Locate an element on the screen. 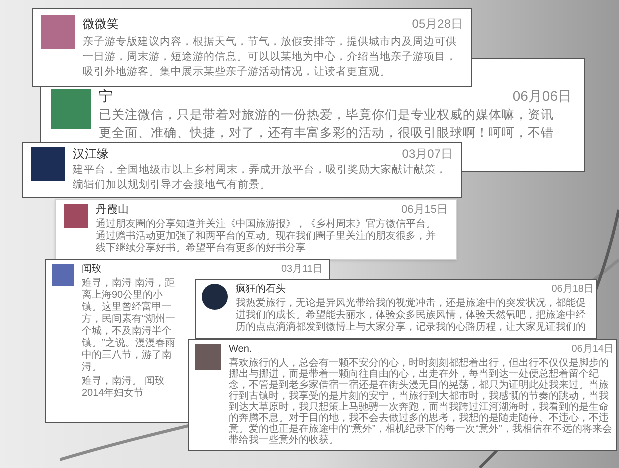 The width and height of the screenshot is (619, 468). user-name: Wen. is located at coordinates (240, 350).